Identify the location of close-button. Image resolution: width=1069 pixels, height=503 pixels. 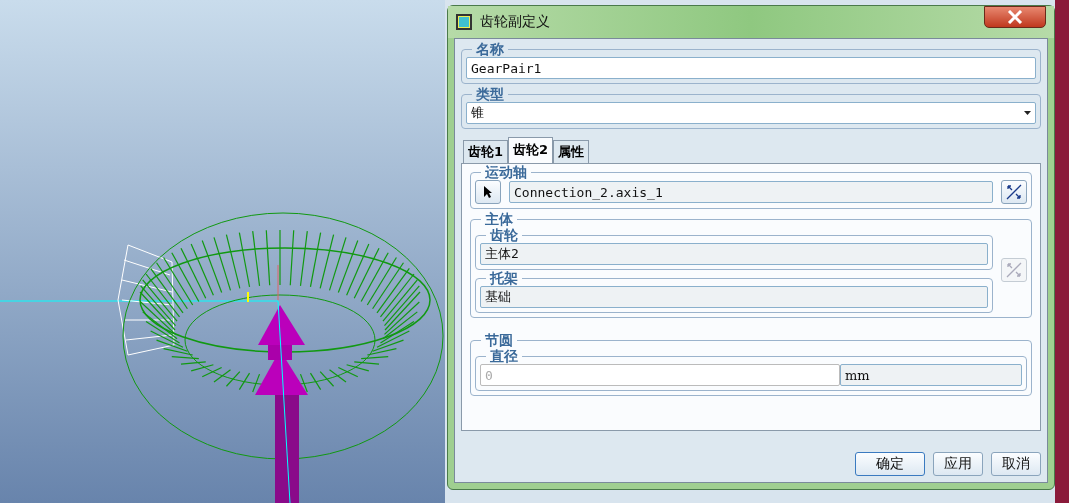
(1015, 17).